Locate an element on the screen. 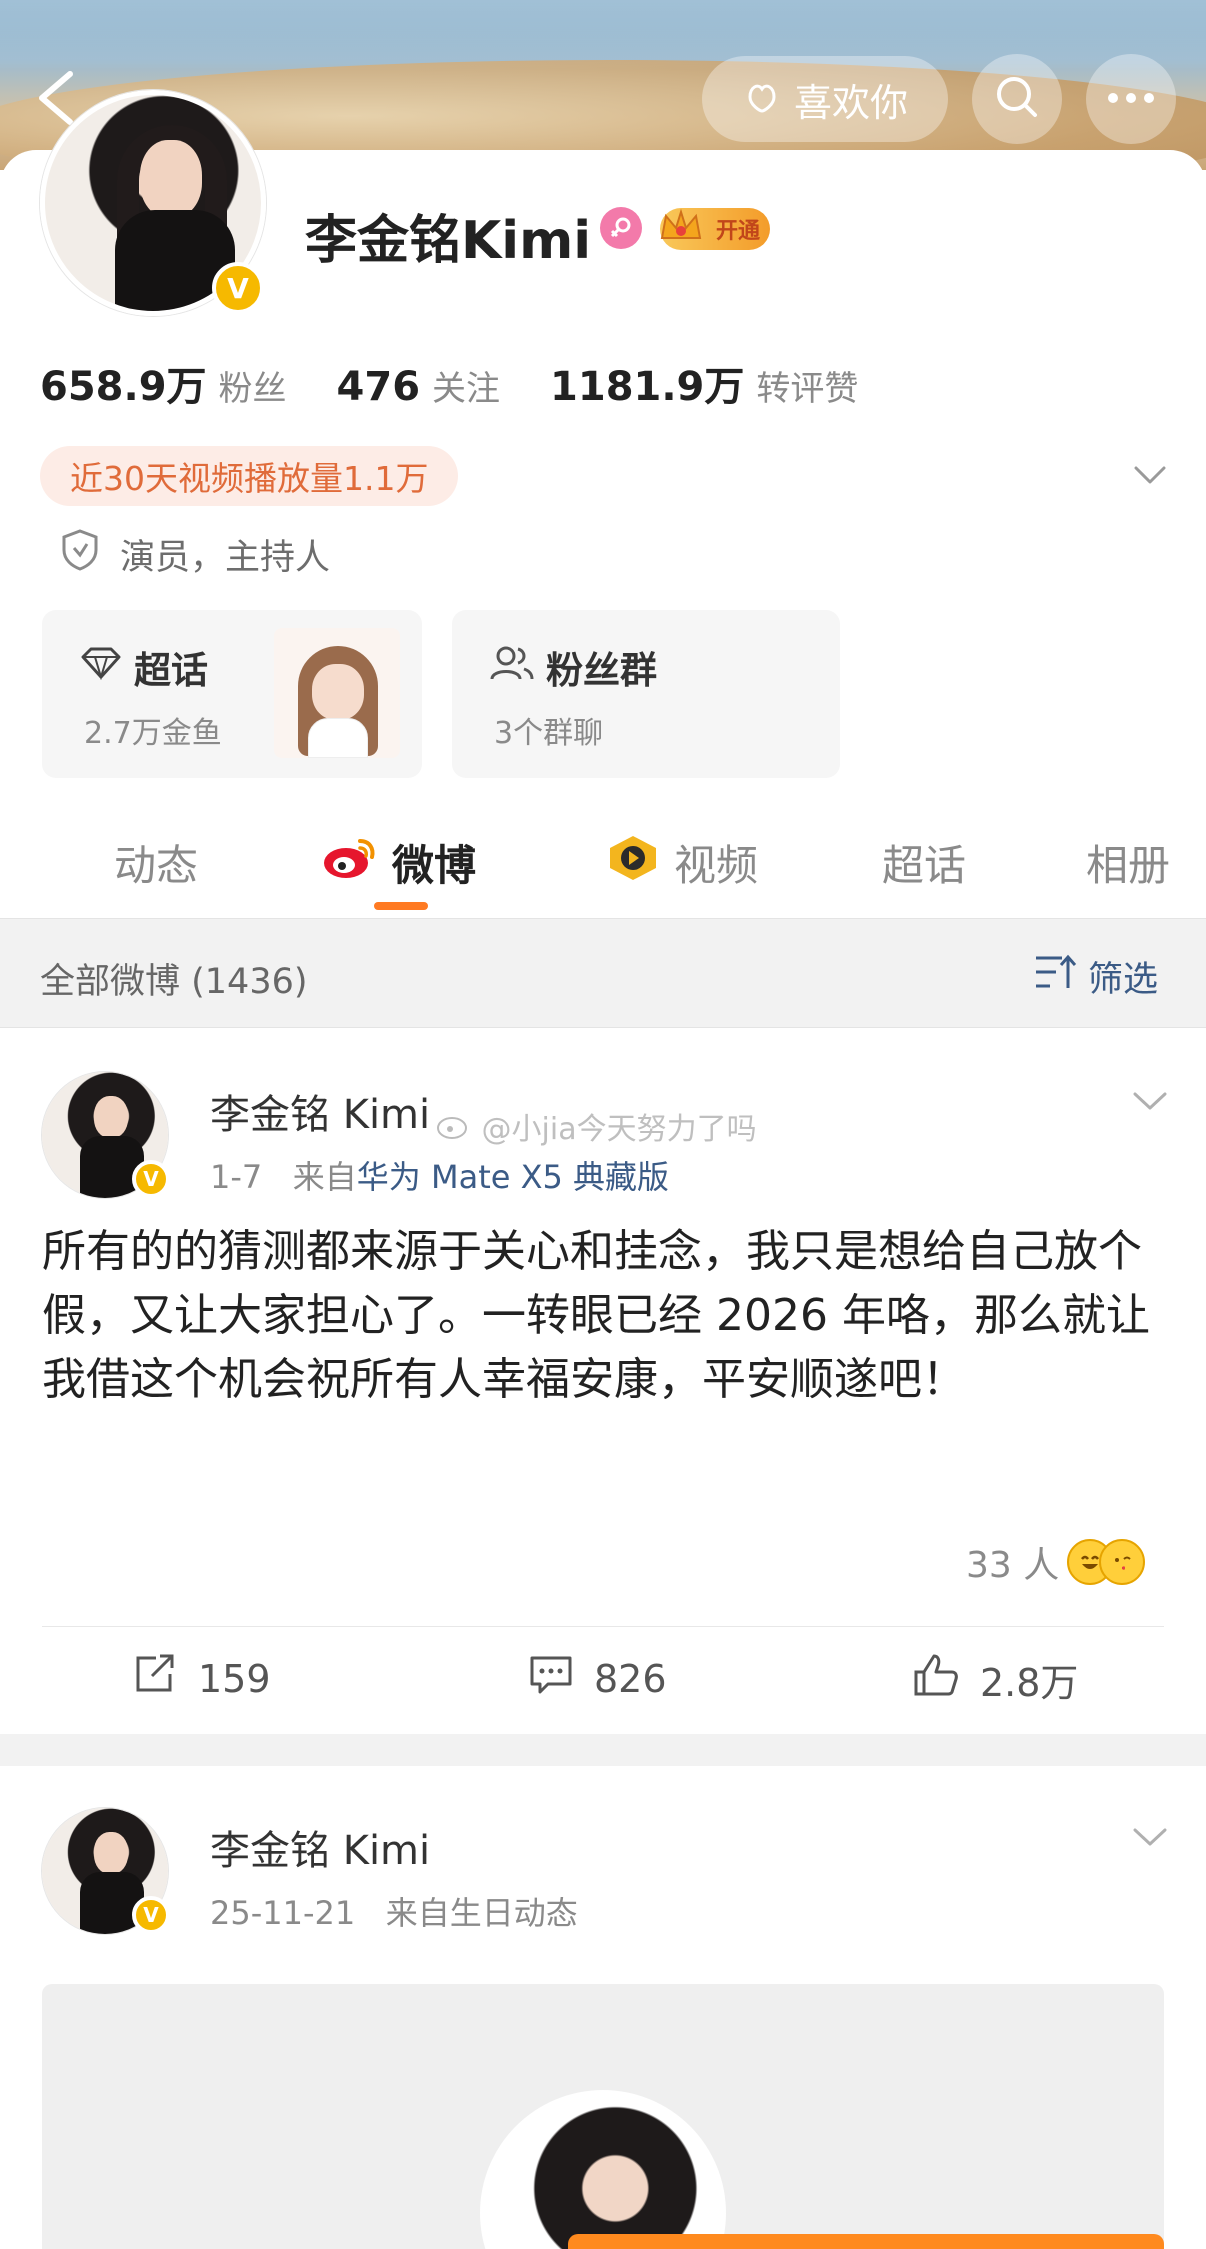 The width and height of the screenshot is (1206, 2249). repost-button: 159 is located at coordinates (201, 1678).